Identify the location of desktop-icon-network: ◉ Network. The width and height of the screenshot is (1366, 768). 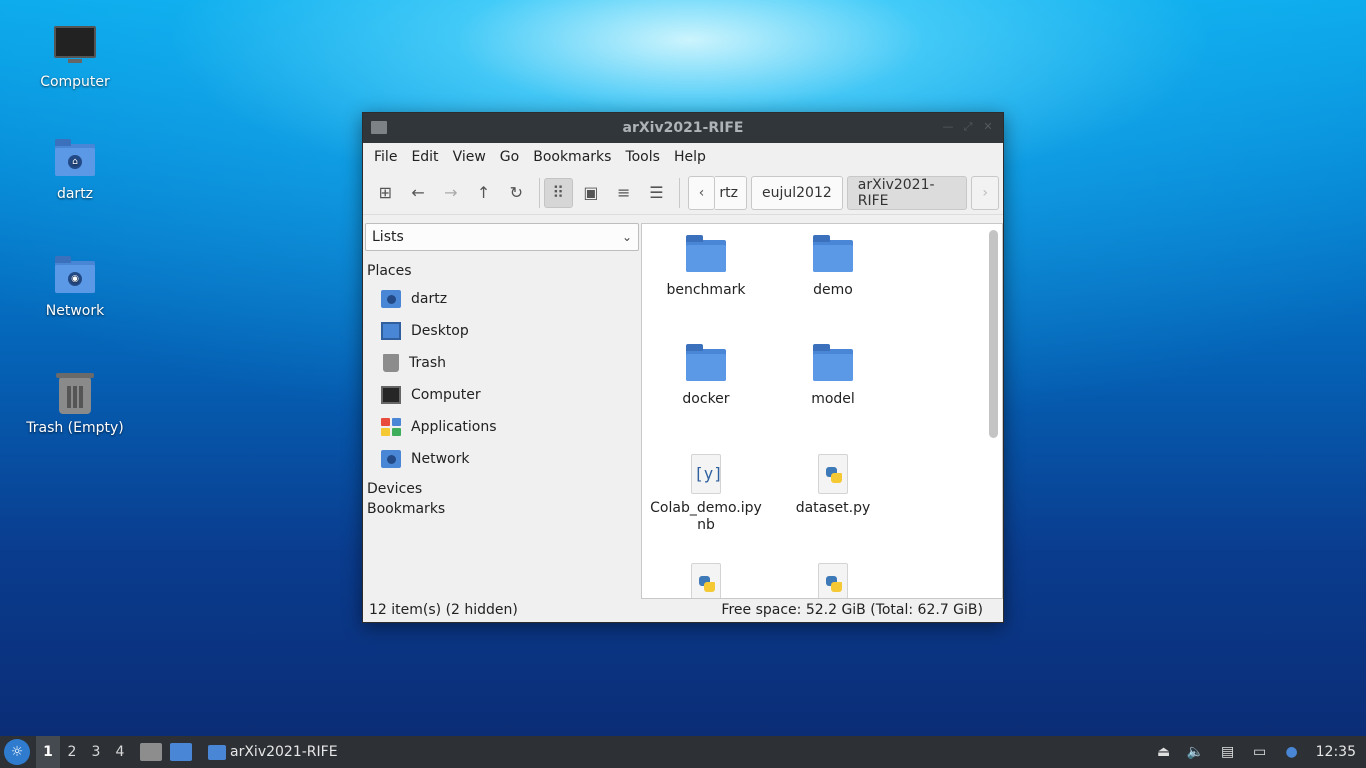
(75, 287).